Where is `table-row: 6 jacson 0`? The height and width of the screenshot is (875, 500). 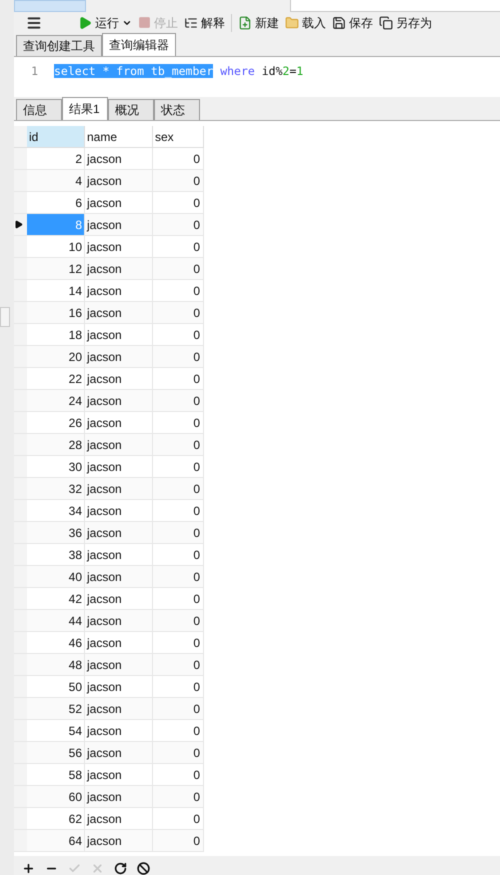 table-row: 6 jacson 0 is located at coordinates (109, 203).